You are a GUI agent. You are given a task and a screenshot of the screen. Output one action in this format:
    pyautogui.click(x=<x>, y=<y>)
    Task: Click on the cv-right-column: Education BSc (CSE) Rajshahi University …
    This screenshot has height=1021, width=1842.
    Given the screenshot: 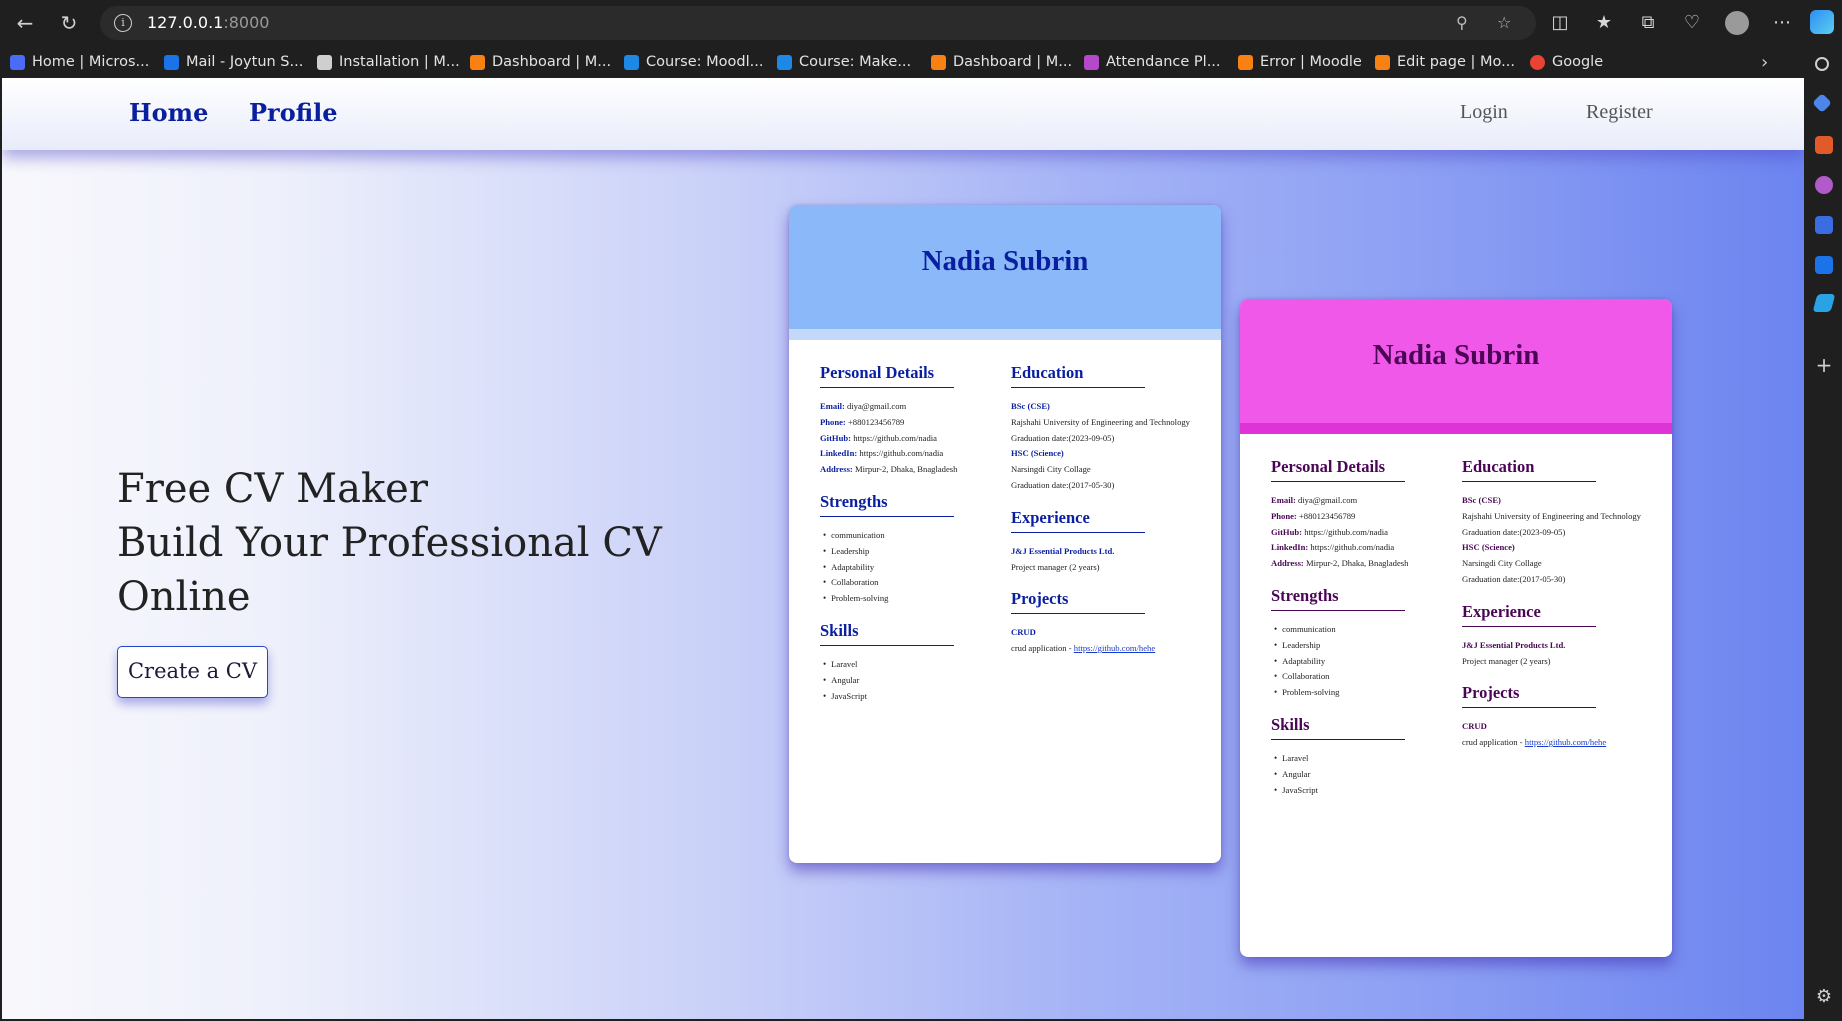 What is the action you would take?
    pyautogui.click(x=1106, y=517)
    